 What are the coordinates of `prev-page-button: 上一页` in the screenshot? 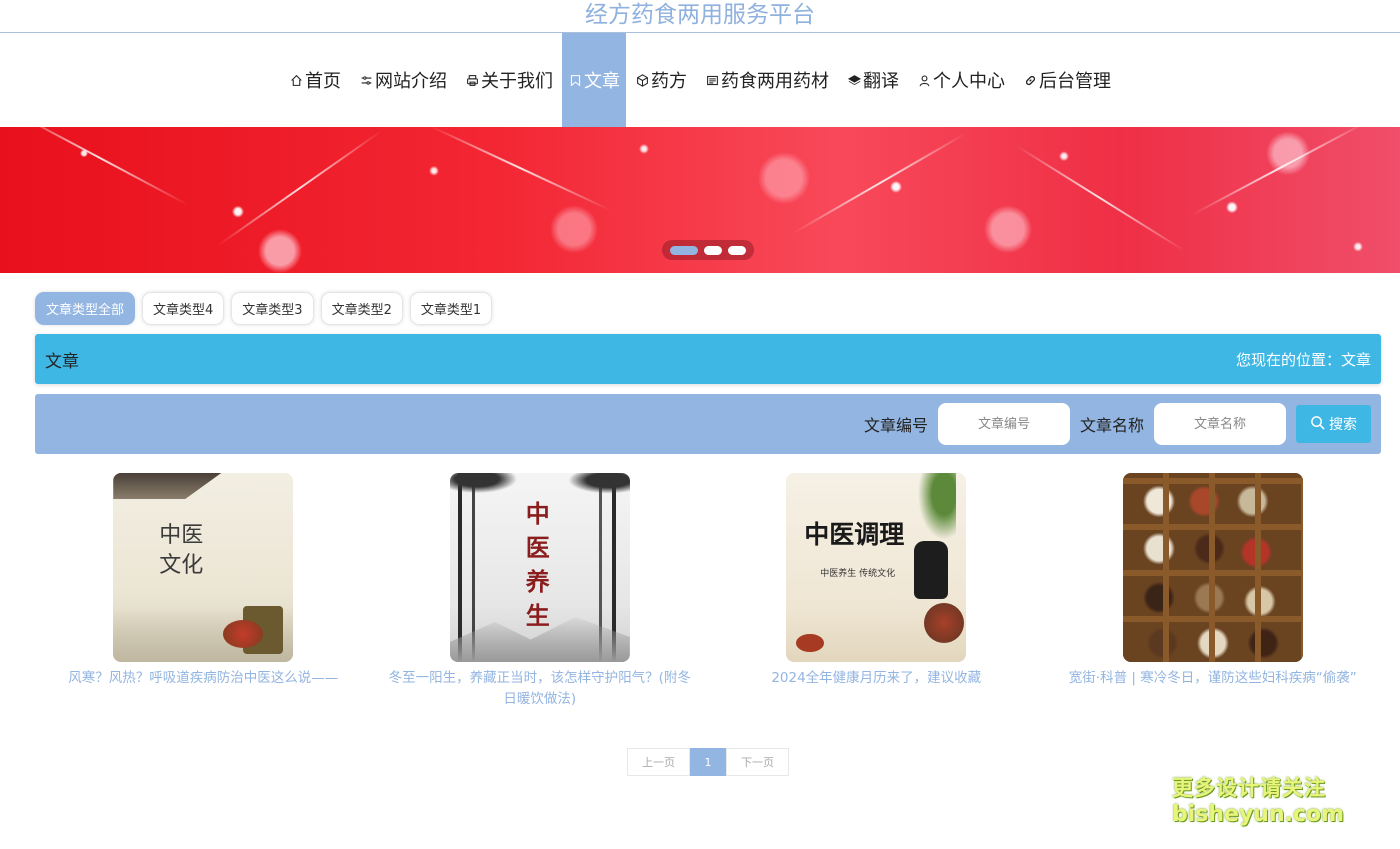 It's located at (658, 762).